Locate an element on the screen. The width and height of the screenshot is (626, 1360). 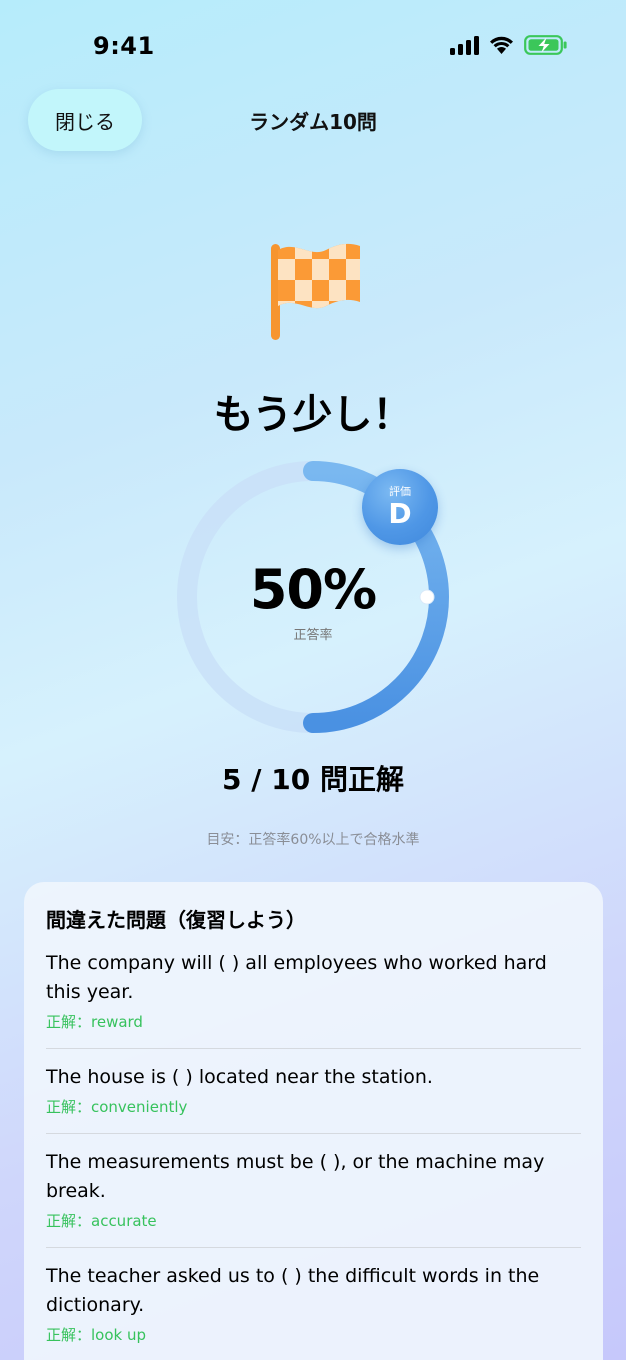
wifi-icon is located at coordinates (501, 45).